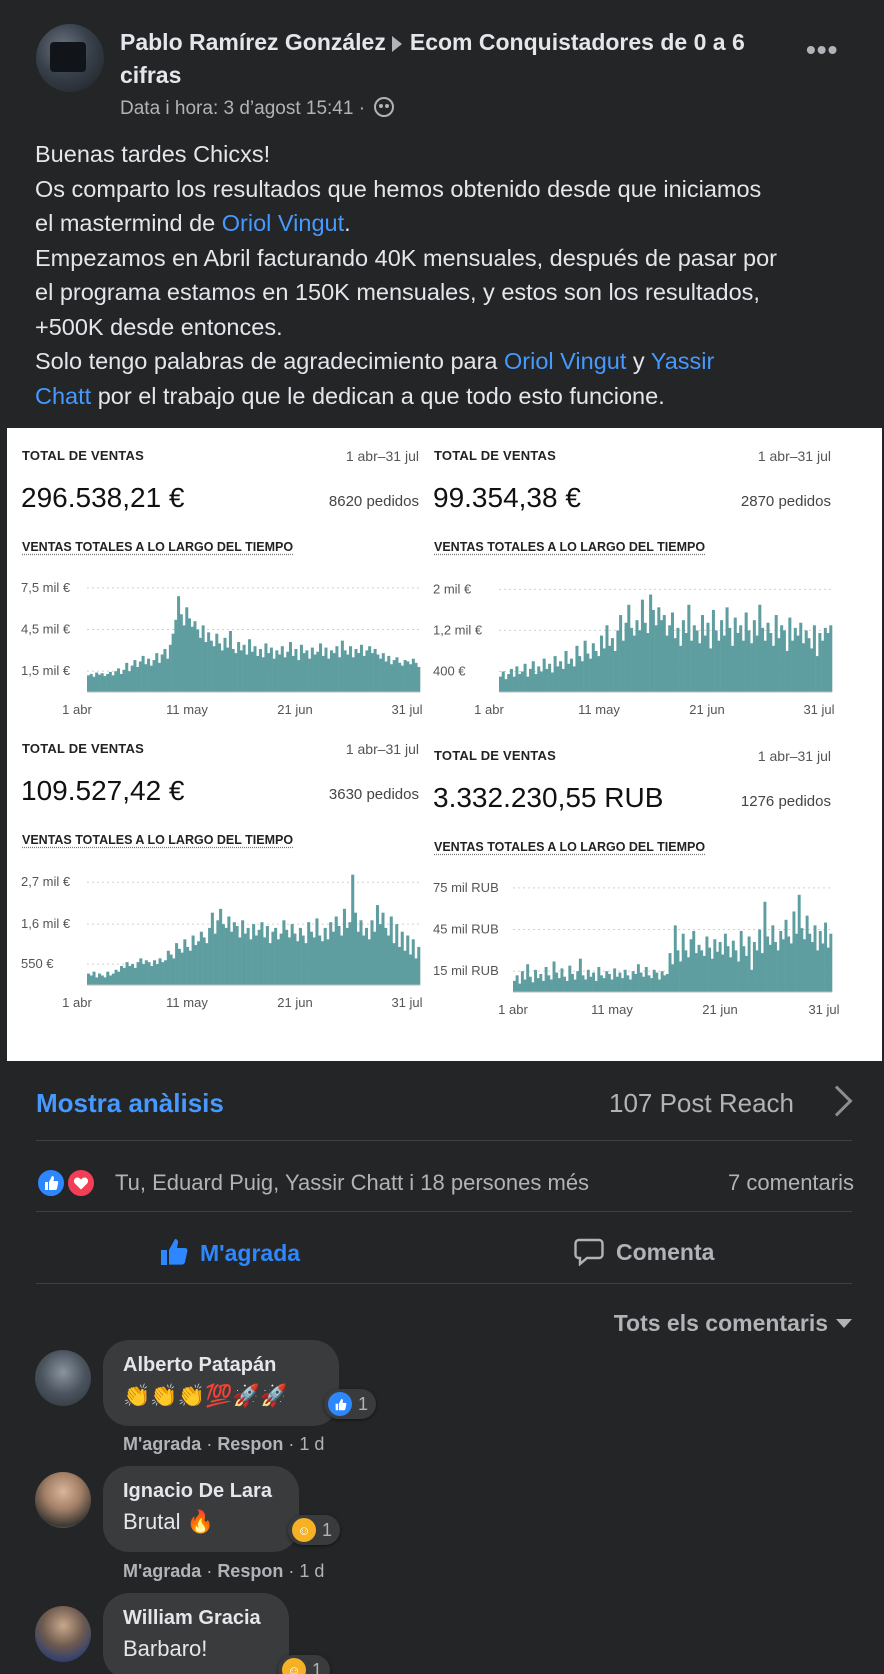 The width and height of the screenshot is (884, 1674). Describe the element at coordinates (70, 58) in the screenshot. I see `author-avatar` at that location.